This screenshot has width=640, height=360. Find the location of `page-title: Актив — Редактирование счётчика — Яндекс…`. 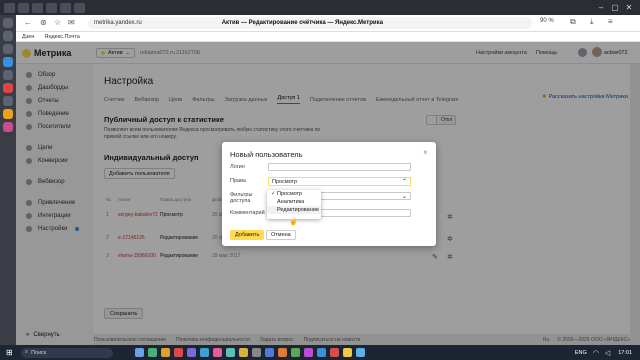

page-title: Актив — Редактирование счётчика — Яндекс… is located at coordinates (302, 23).